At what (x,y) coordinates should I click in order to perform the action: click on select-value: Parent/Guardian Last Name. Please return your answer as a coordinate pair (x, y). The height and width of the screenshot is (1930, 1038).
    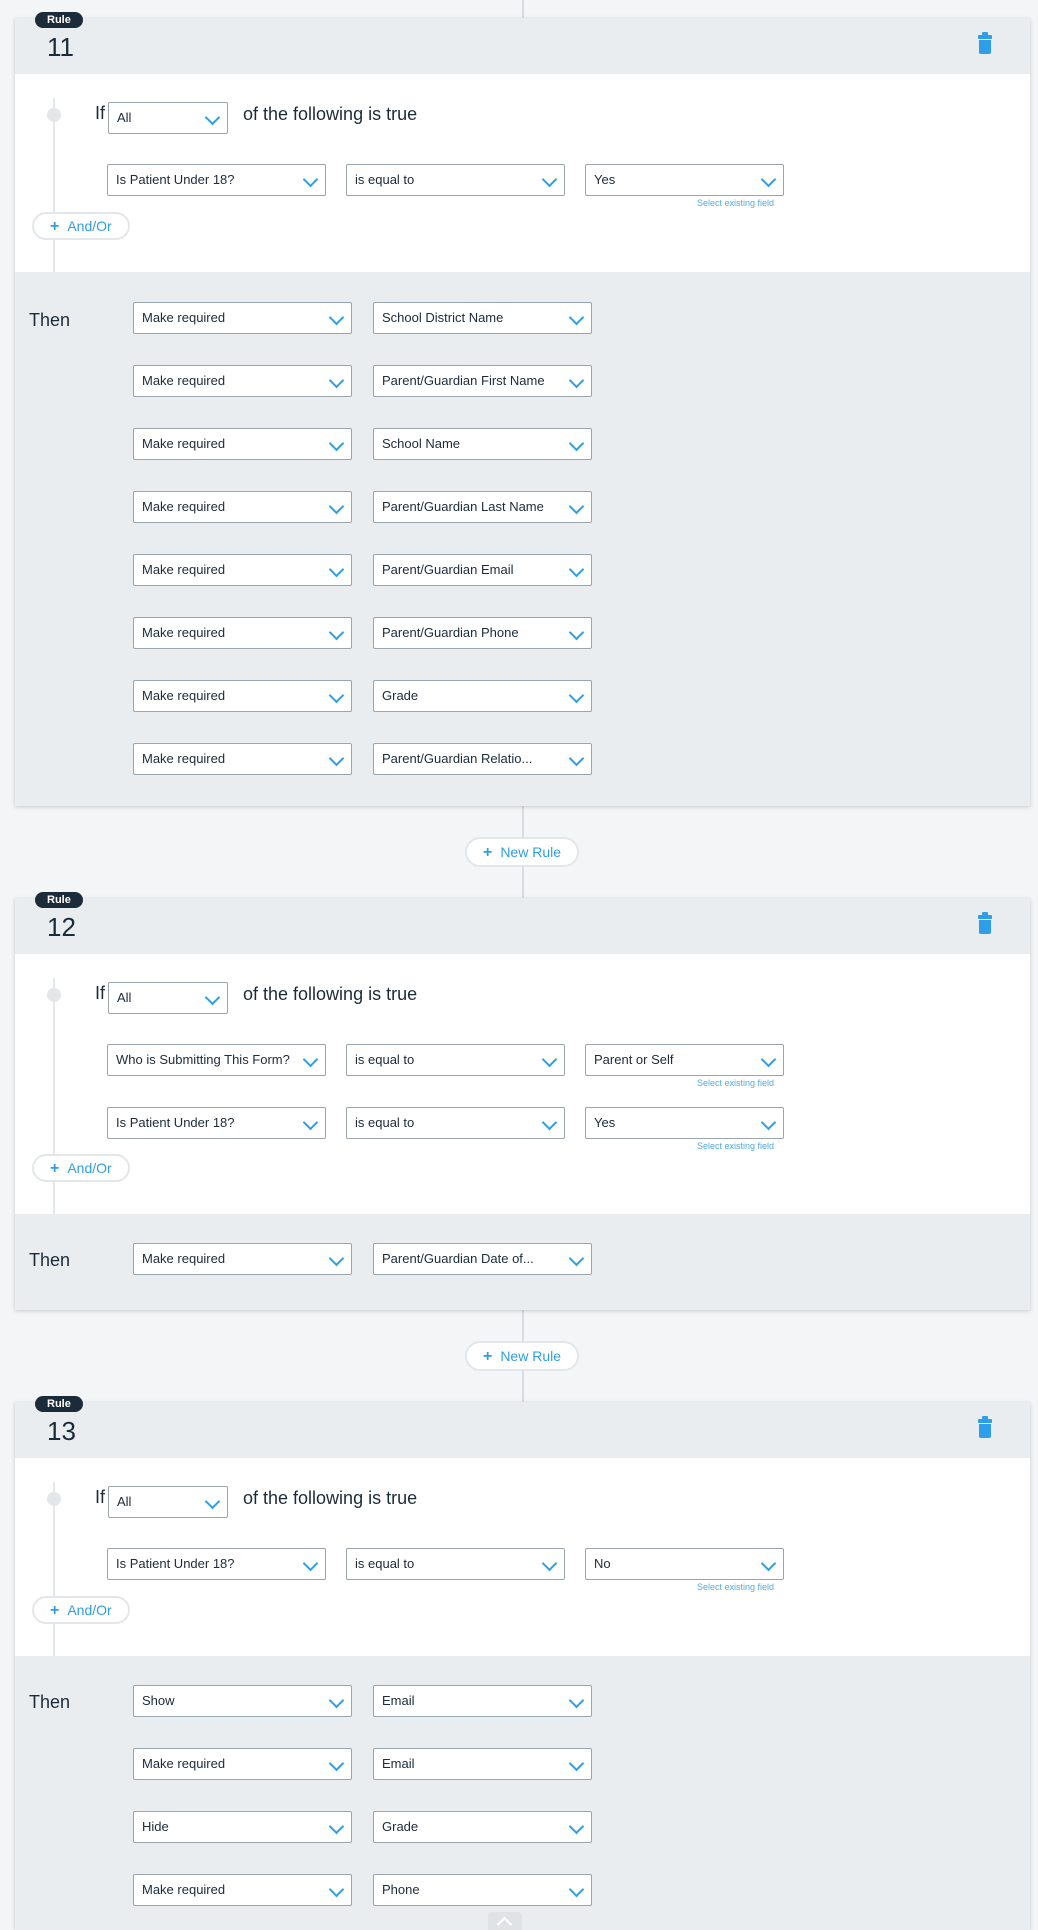
    Looking at the image, I should click on (463, 506).